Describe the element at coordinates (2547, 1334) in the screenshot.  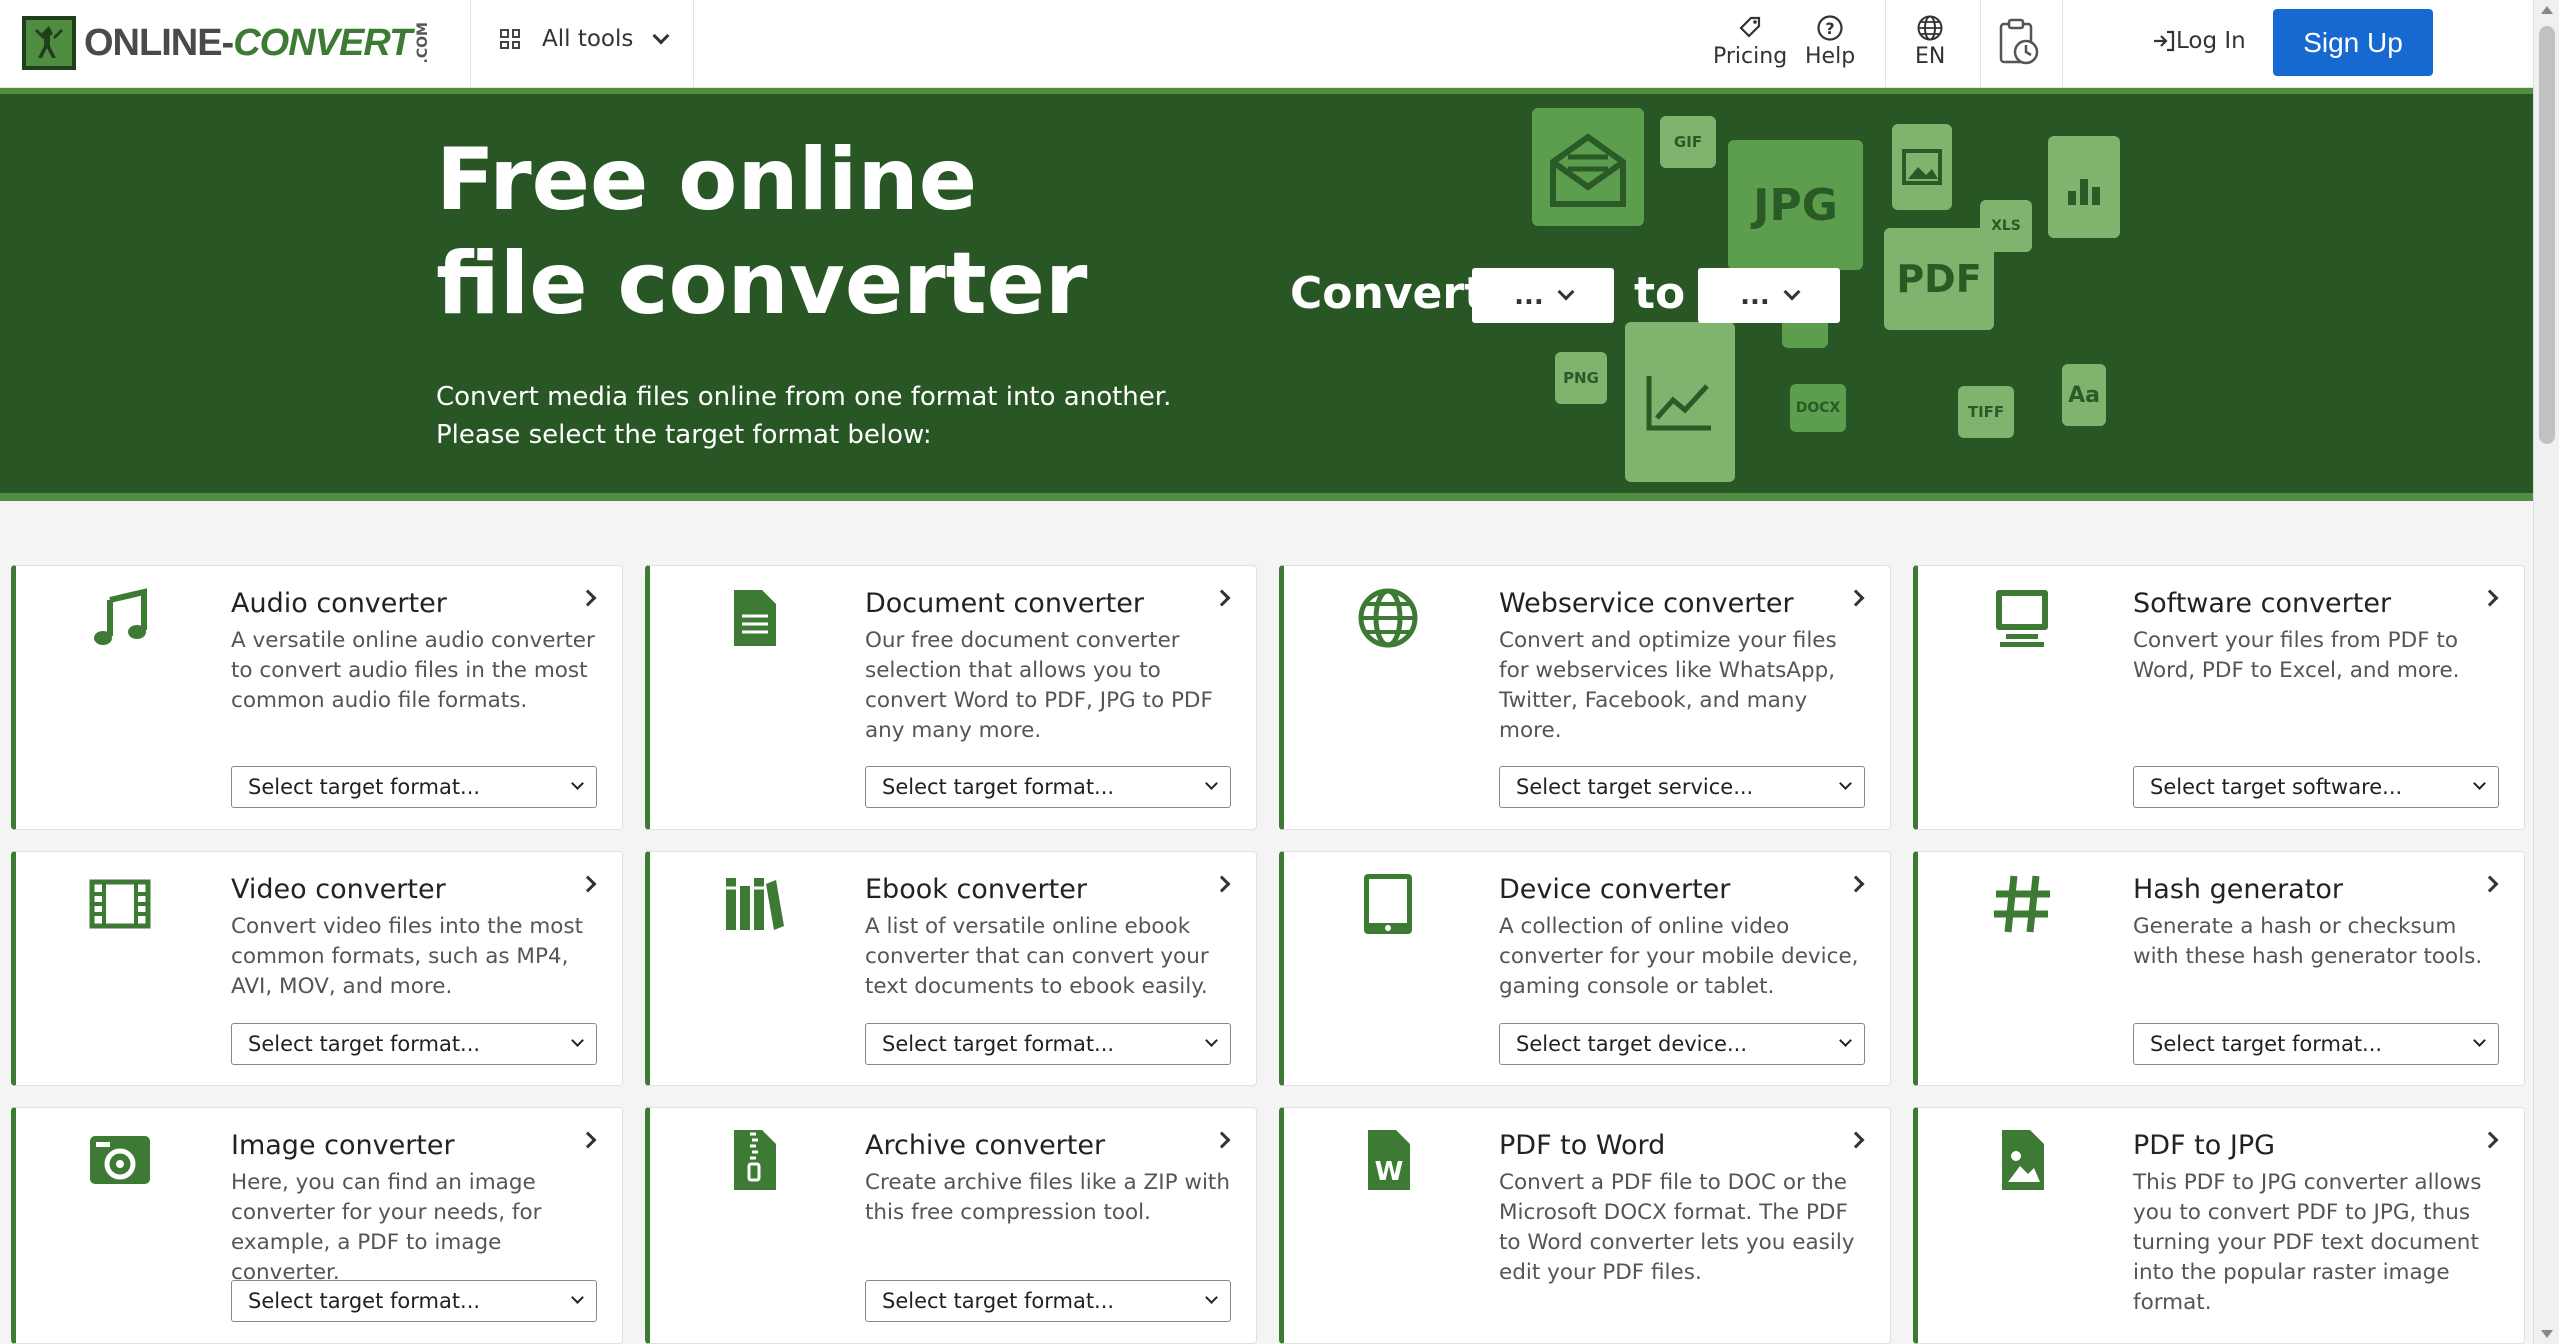
I see `scroll-down-icon` at that location.